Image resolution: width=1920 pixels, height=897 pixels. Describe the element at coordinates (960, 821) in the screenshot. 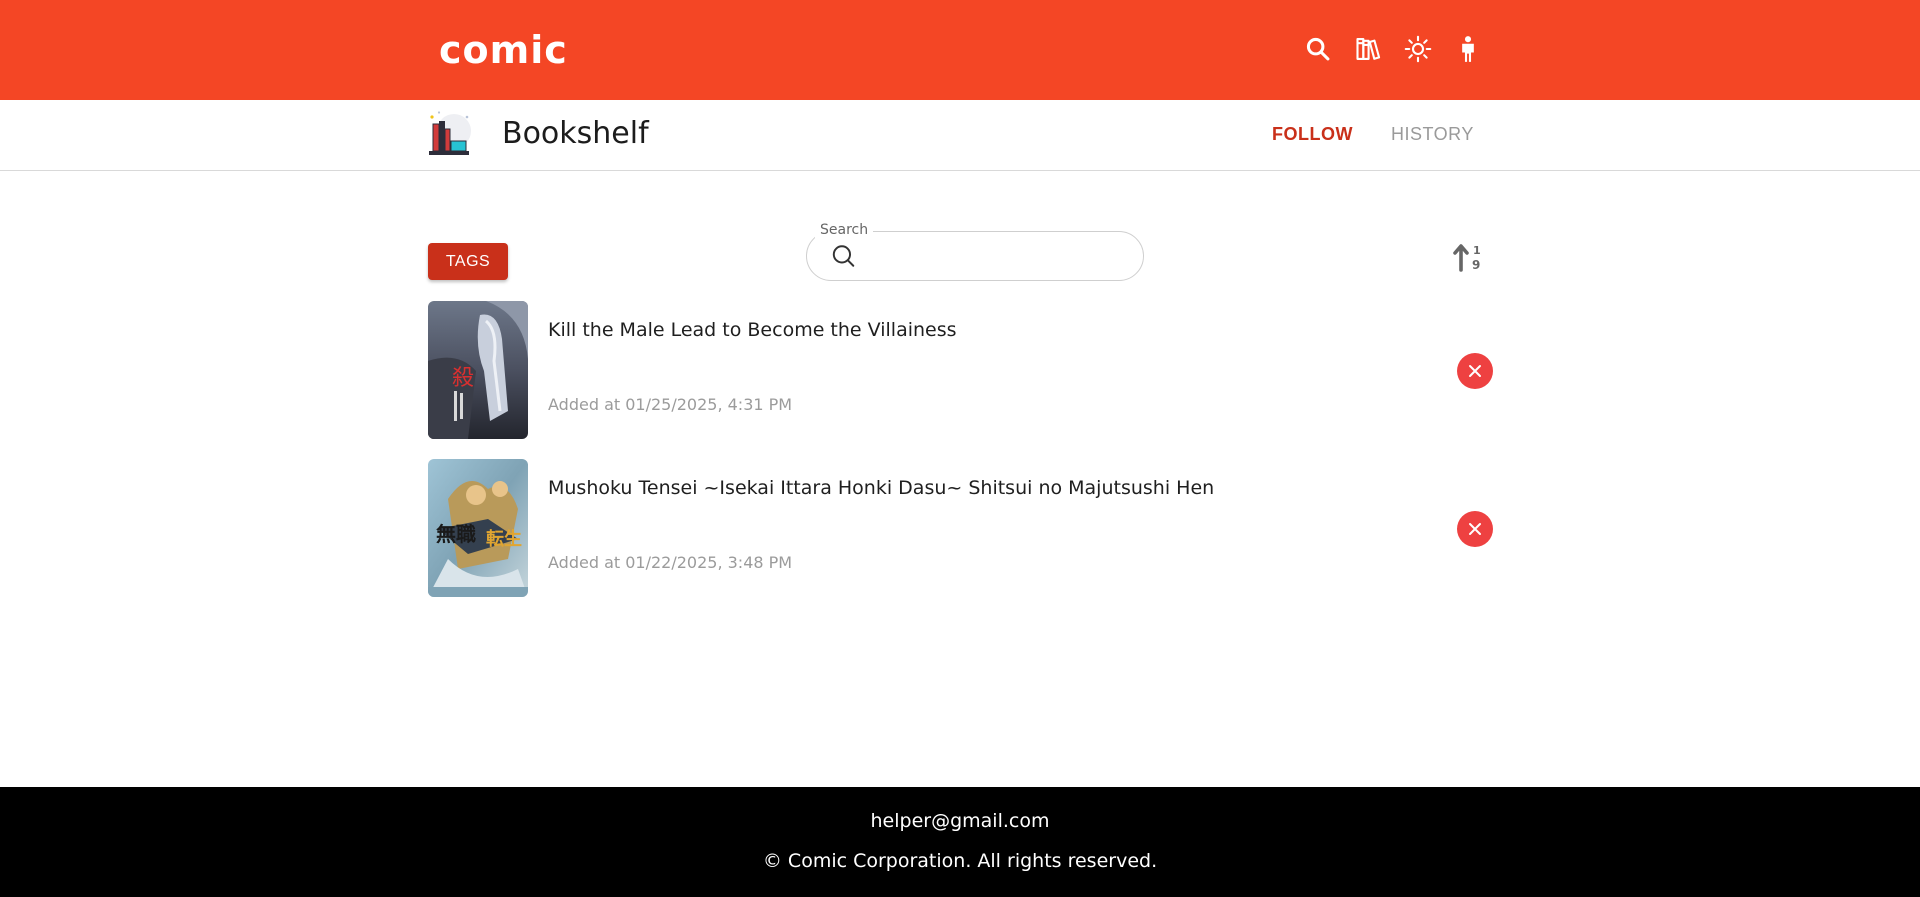

I see `footer-email: helper@gmail.com` at that location.